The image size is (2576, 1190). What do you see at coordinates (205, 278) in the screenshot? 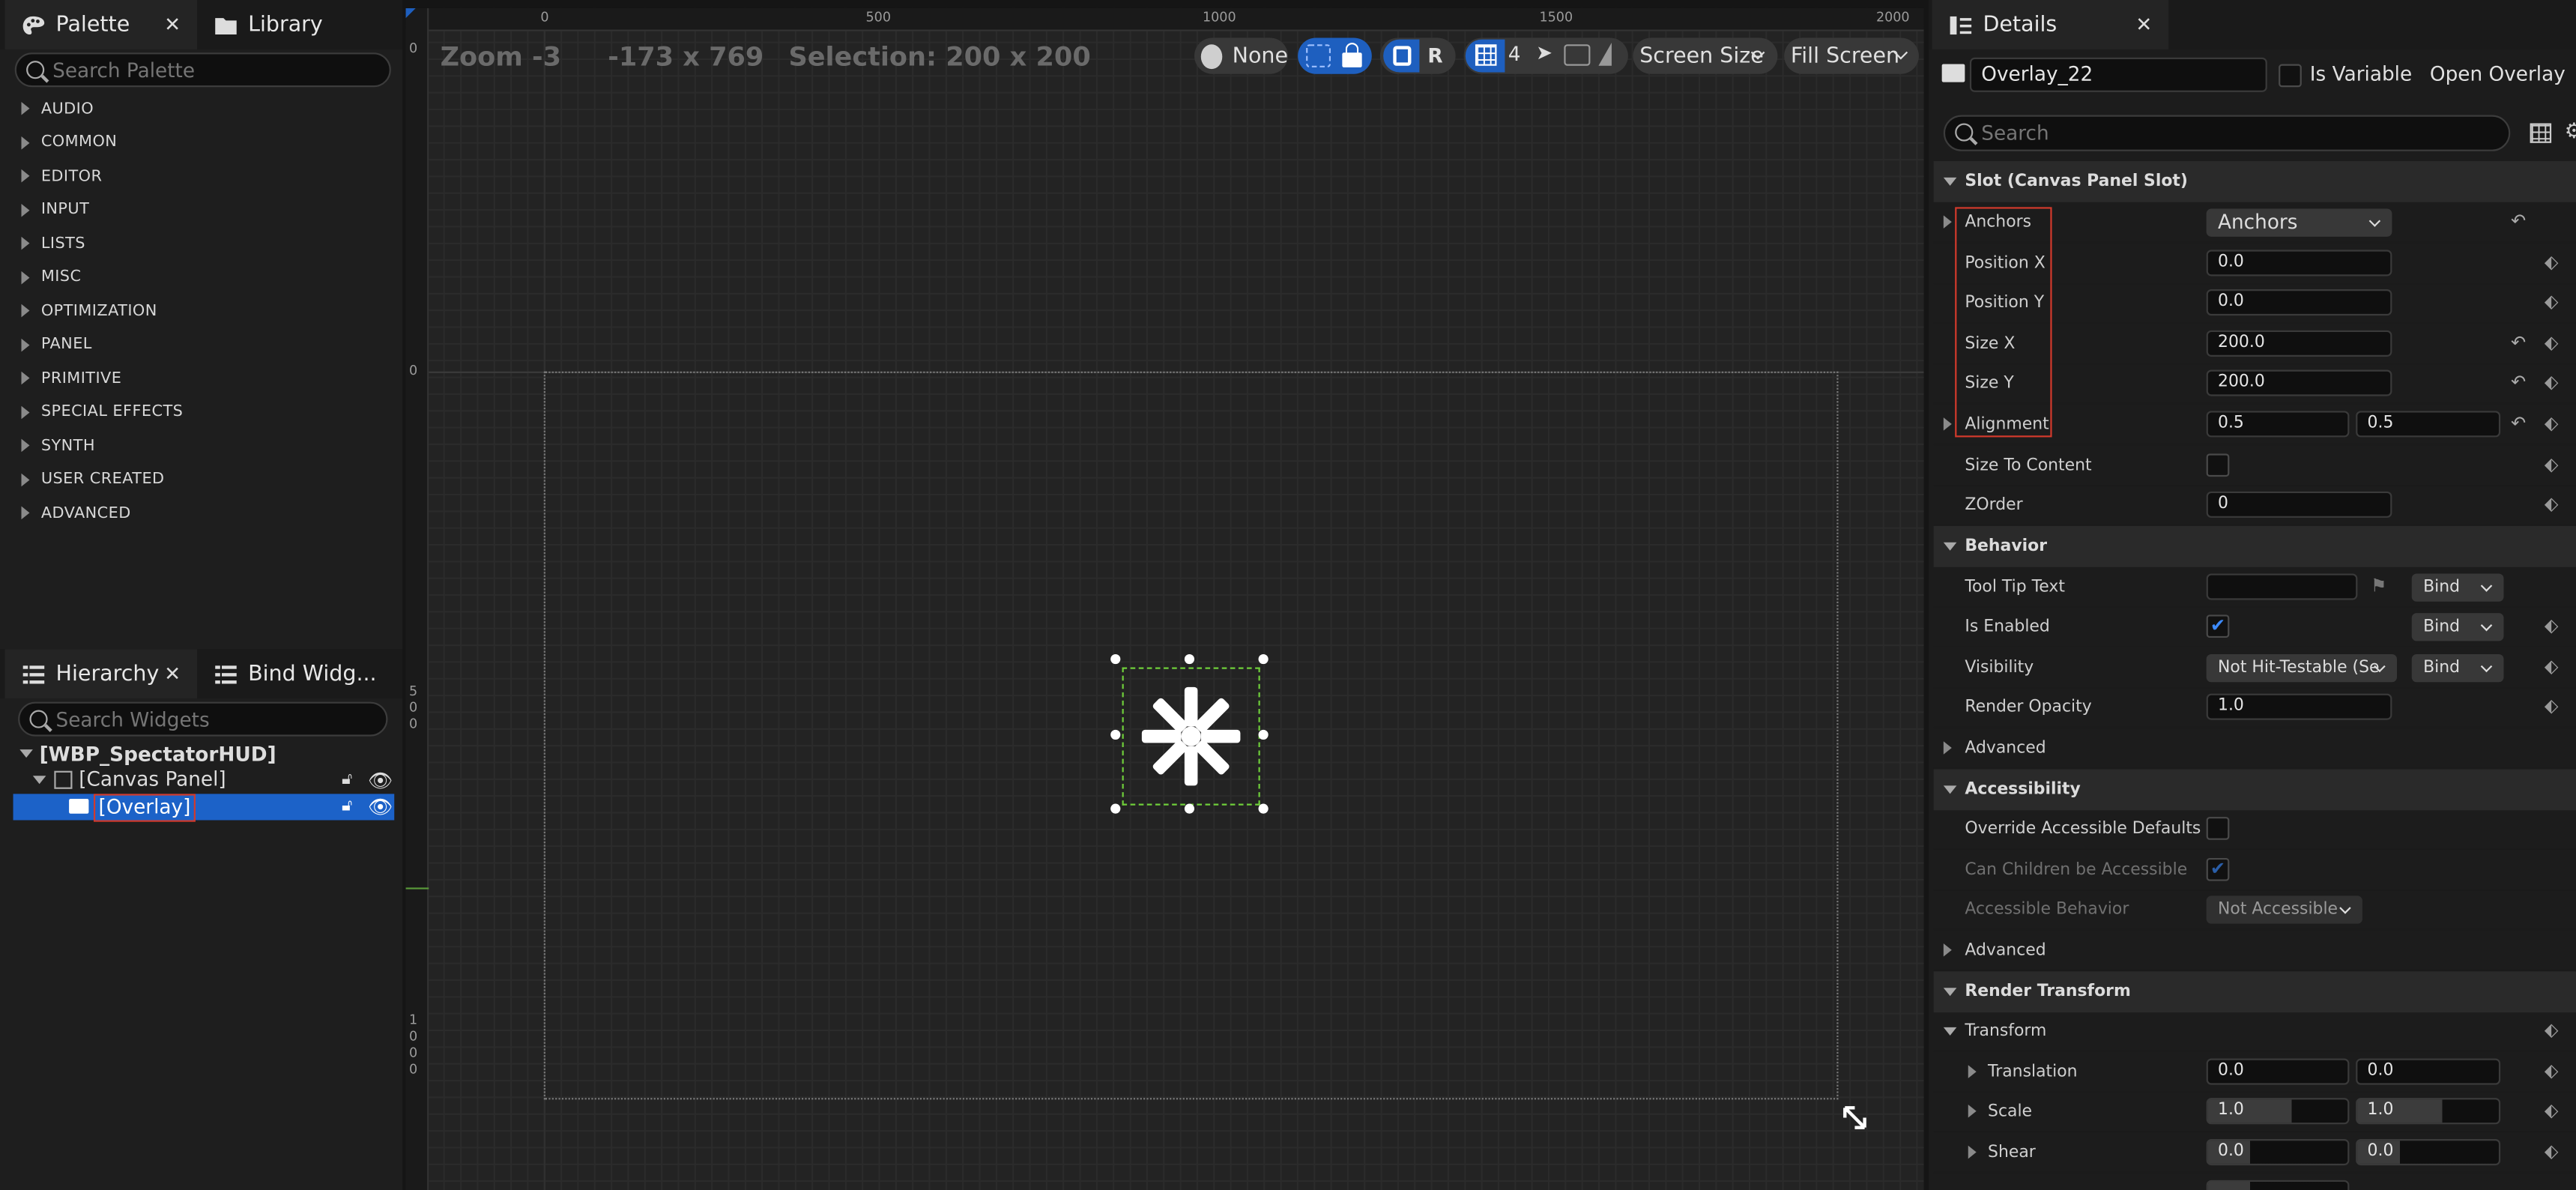
I see `palette-category-misc: MISC` at bounding box center [205, 278].